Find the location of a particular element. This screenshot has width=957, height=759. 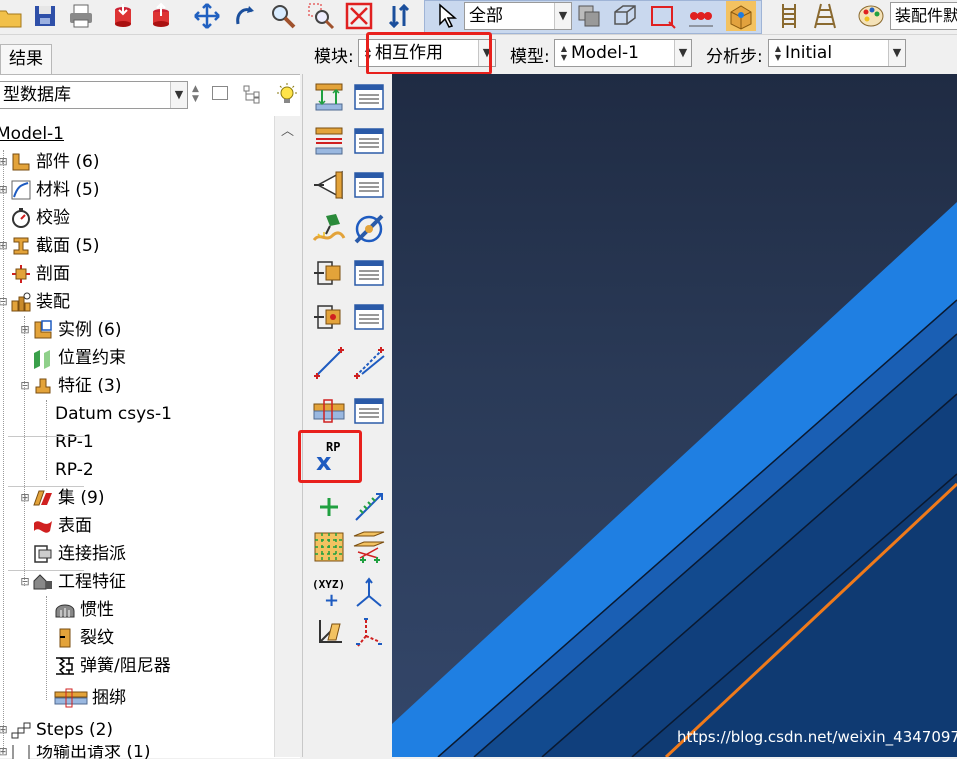

tree-item-connector-assignments: 连接指派 is located at coordinates (79, 554).